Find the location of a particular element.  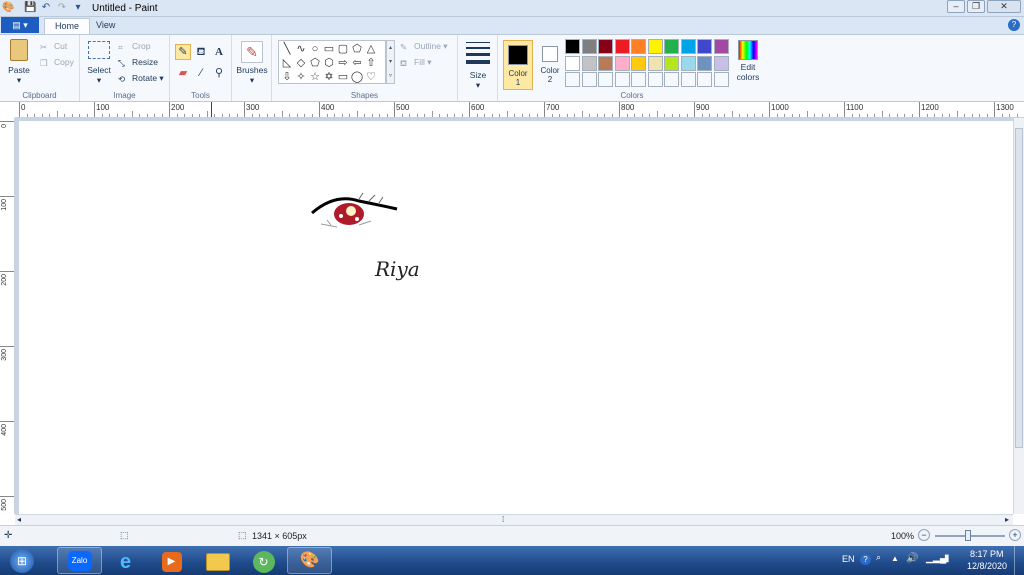

scroll-left-arrow-icon: ◂ is located at coordinates (19, 519).